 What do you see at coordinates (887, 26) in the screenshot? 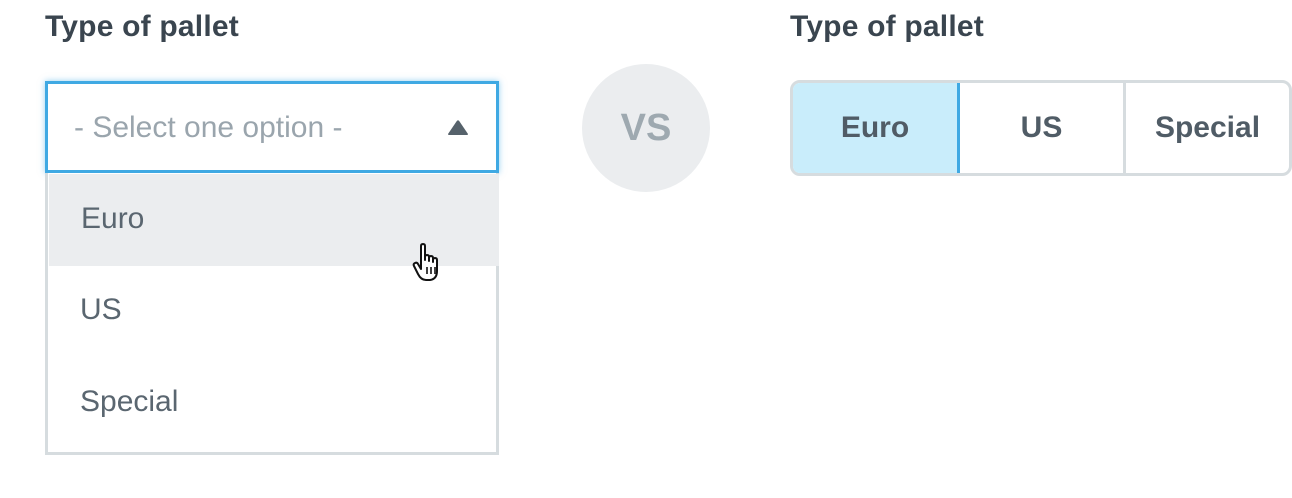
I see `segmented-field-label: Type of pallet` at bounding box center [887, 26].